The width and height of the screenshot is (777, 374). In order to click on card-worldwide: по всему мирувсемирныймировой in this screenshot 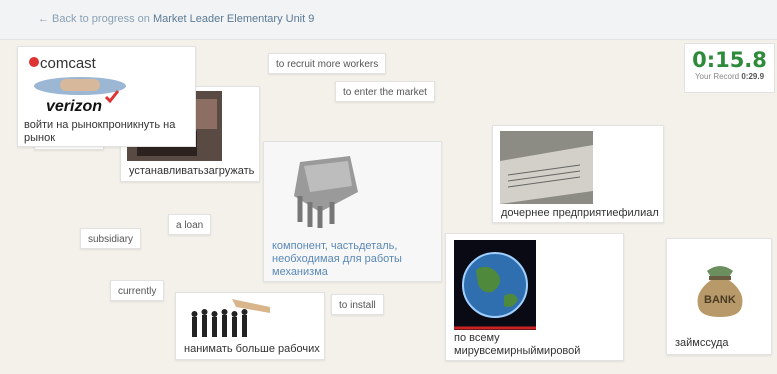, I will do `click(534, 297)`.